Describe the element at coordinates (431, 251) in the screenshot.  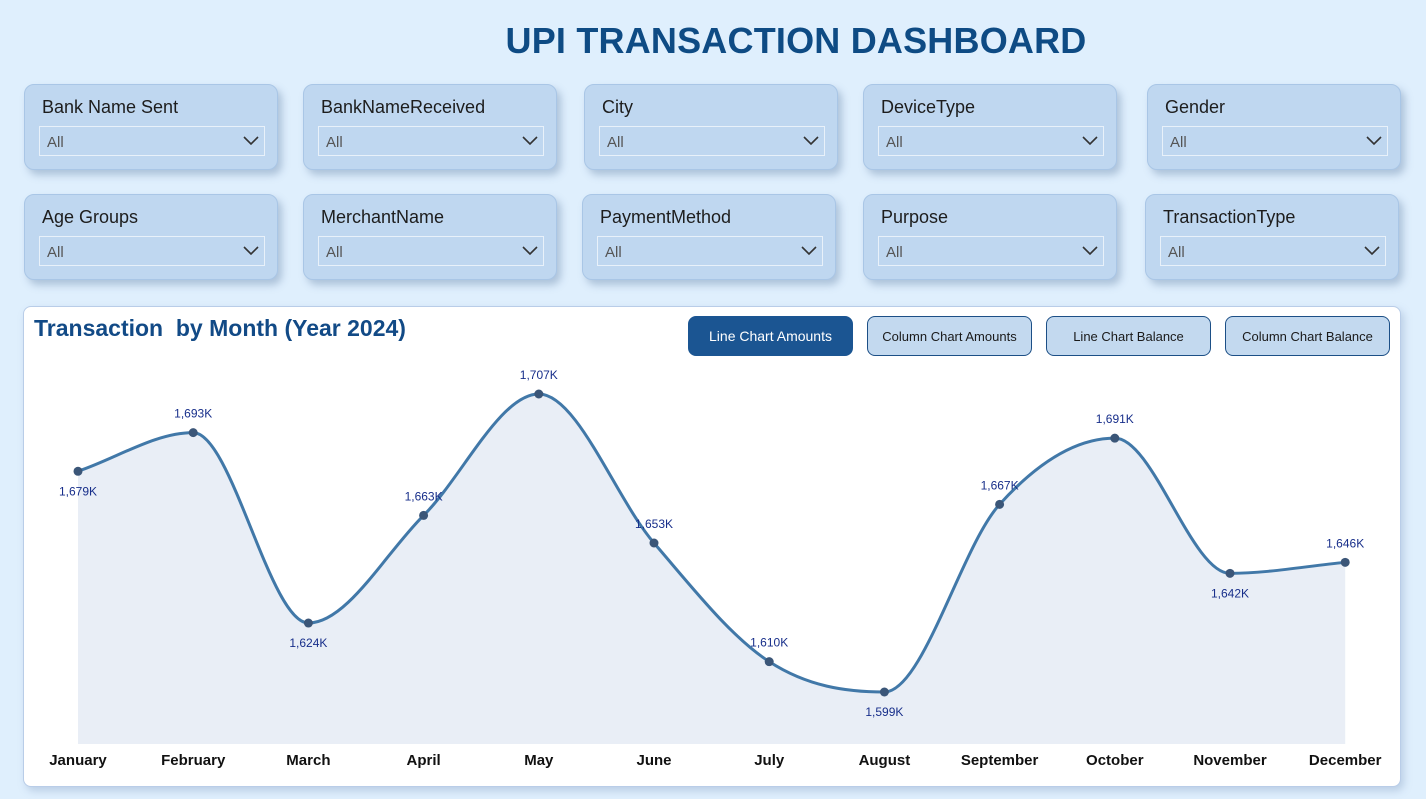
I see `merchant-name-dropdown: All` at that location.